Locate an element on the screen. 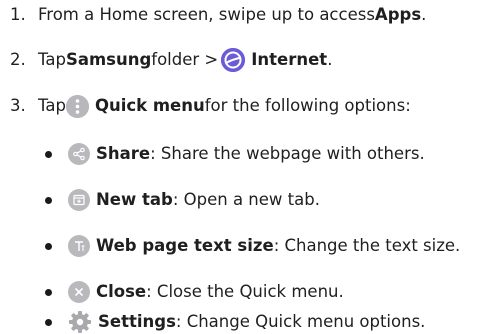  option-label: Share is located at coordinates (123, 153).